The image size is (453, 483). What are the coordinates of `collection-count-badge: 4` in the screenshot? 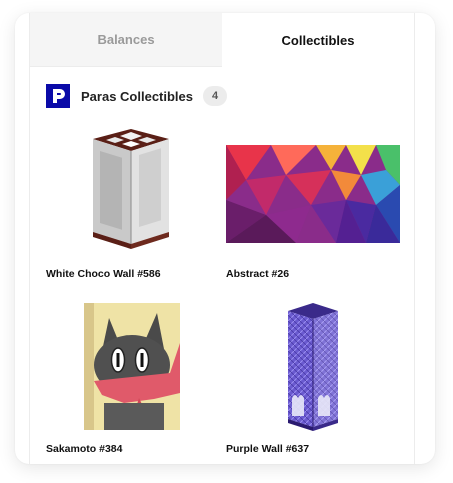 It's located at (215, 96).